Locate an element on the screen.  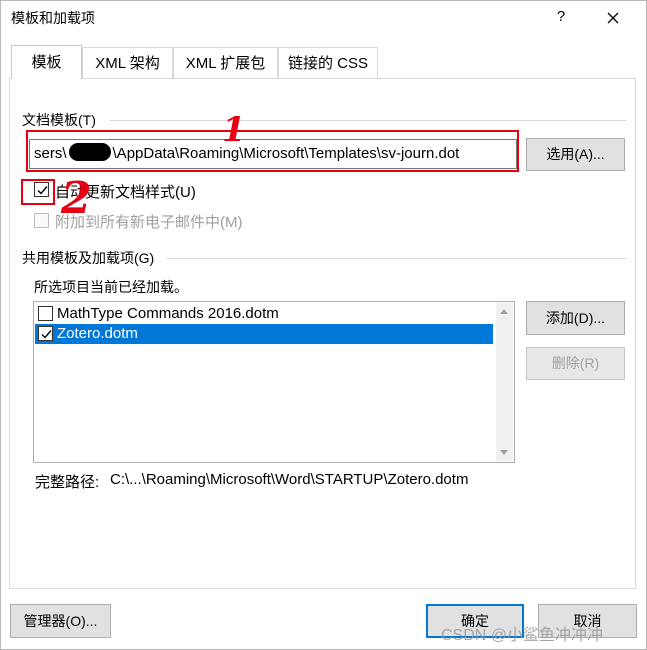
document-template-label: 文档模板(T) is located at coordinates (59, 120).